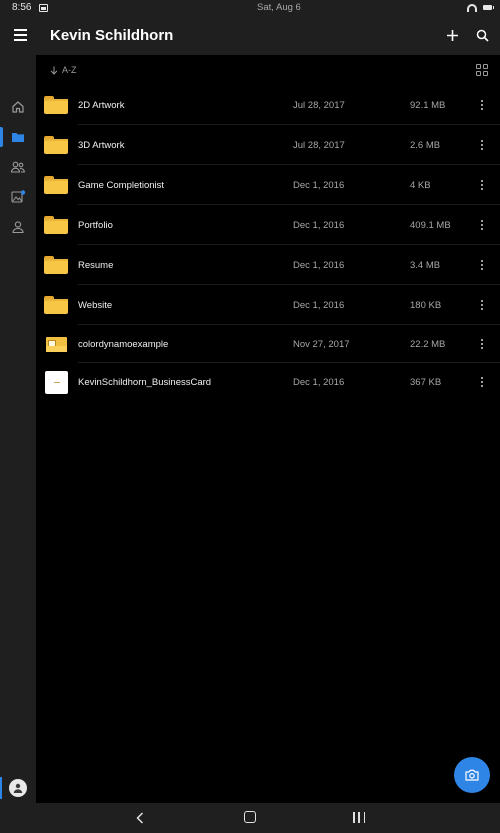  I want to click on people-icon, so click(17, 167).